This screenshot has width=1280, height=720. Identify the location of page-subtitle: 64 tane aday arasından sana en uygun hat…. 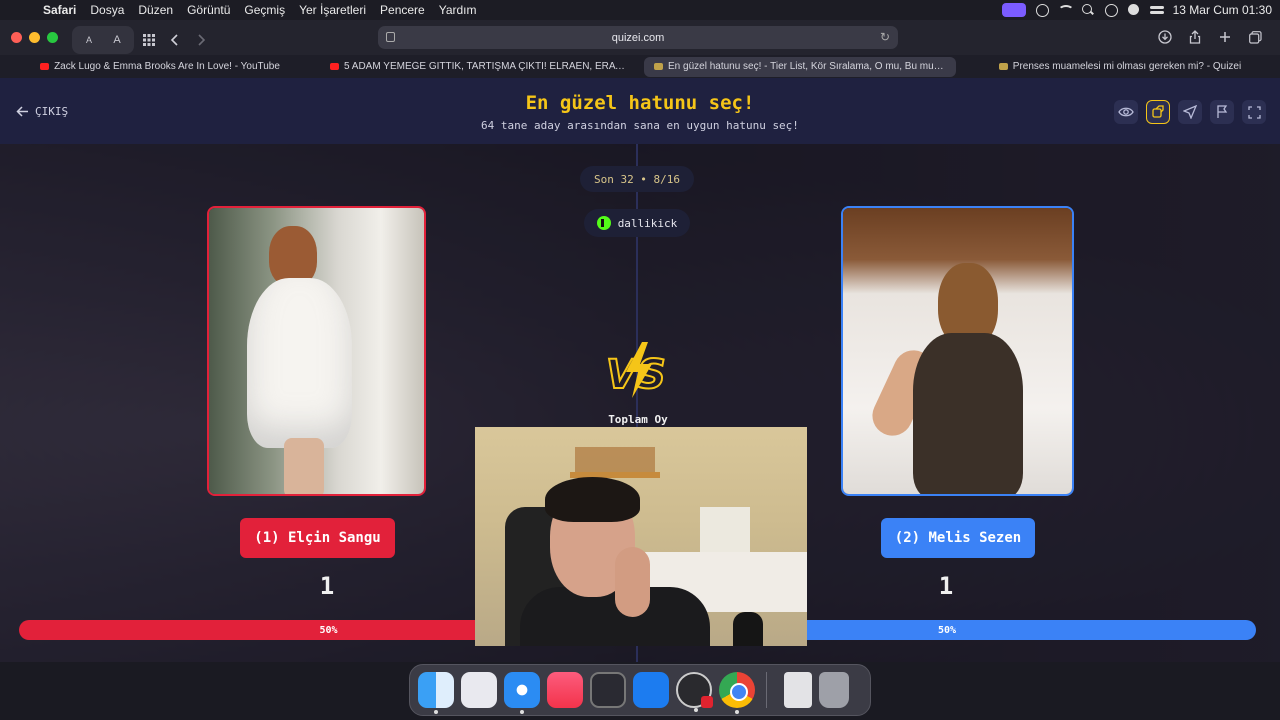
(640, 125).